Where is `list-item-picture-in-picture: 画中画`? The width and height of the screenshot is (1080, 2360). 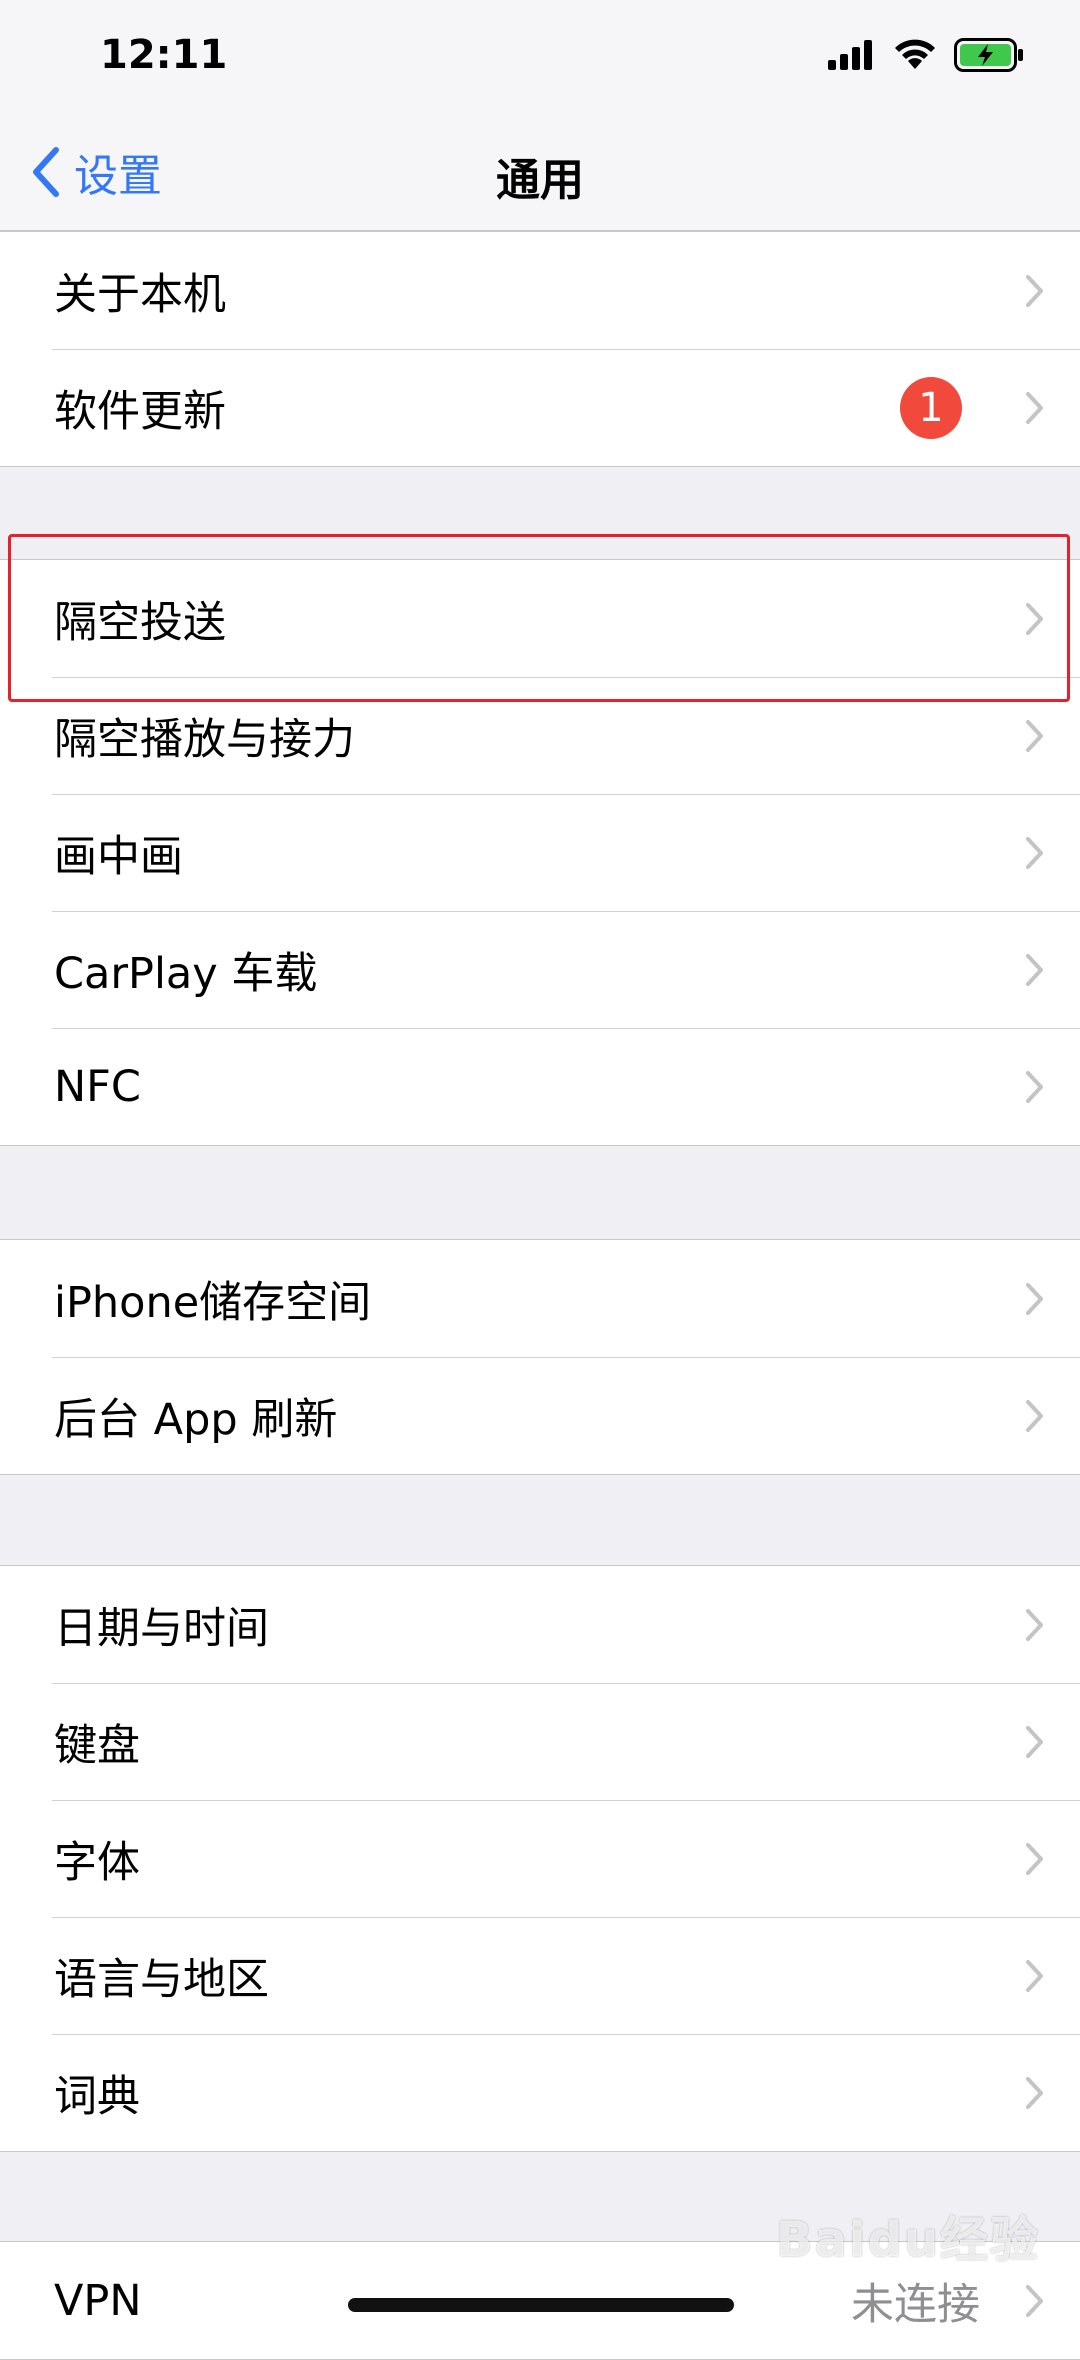 list-item-picture-in-picture: 画中画 is located at coordinates (540, 852).